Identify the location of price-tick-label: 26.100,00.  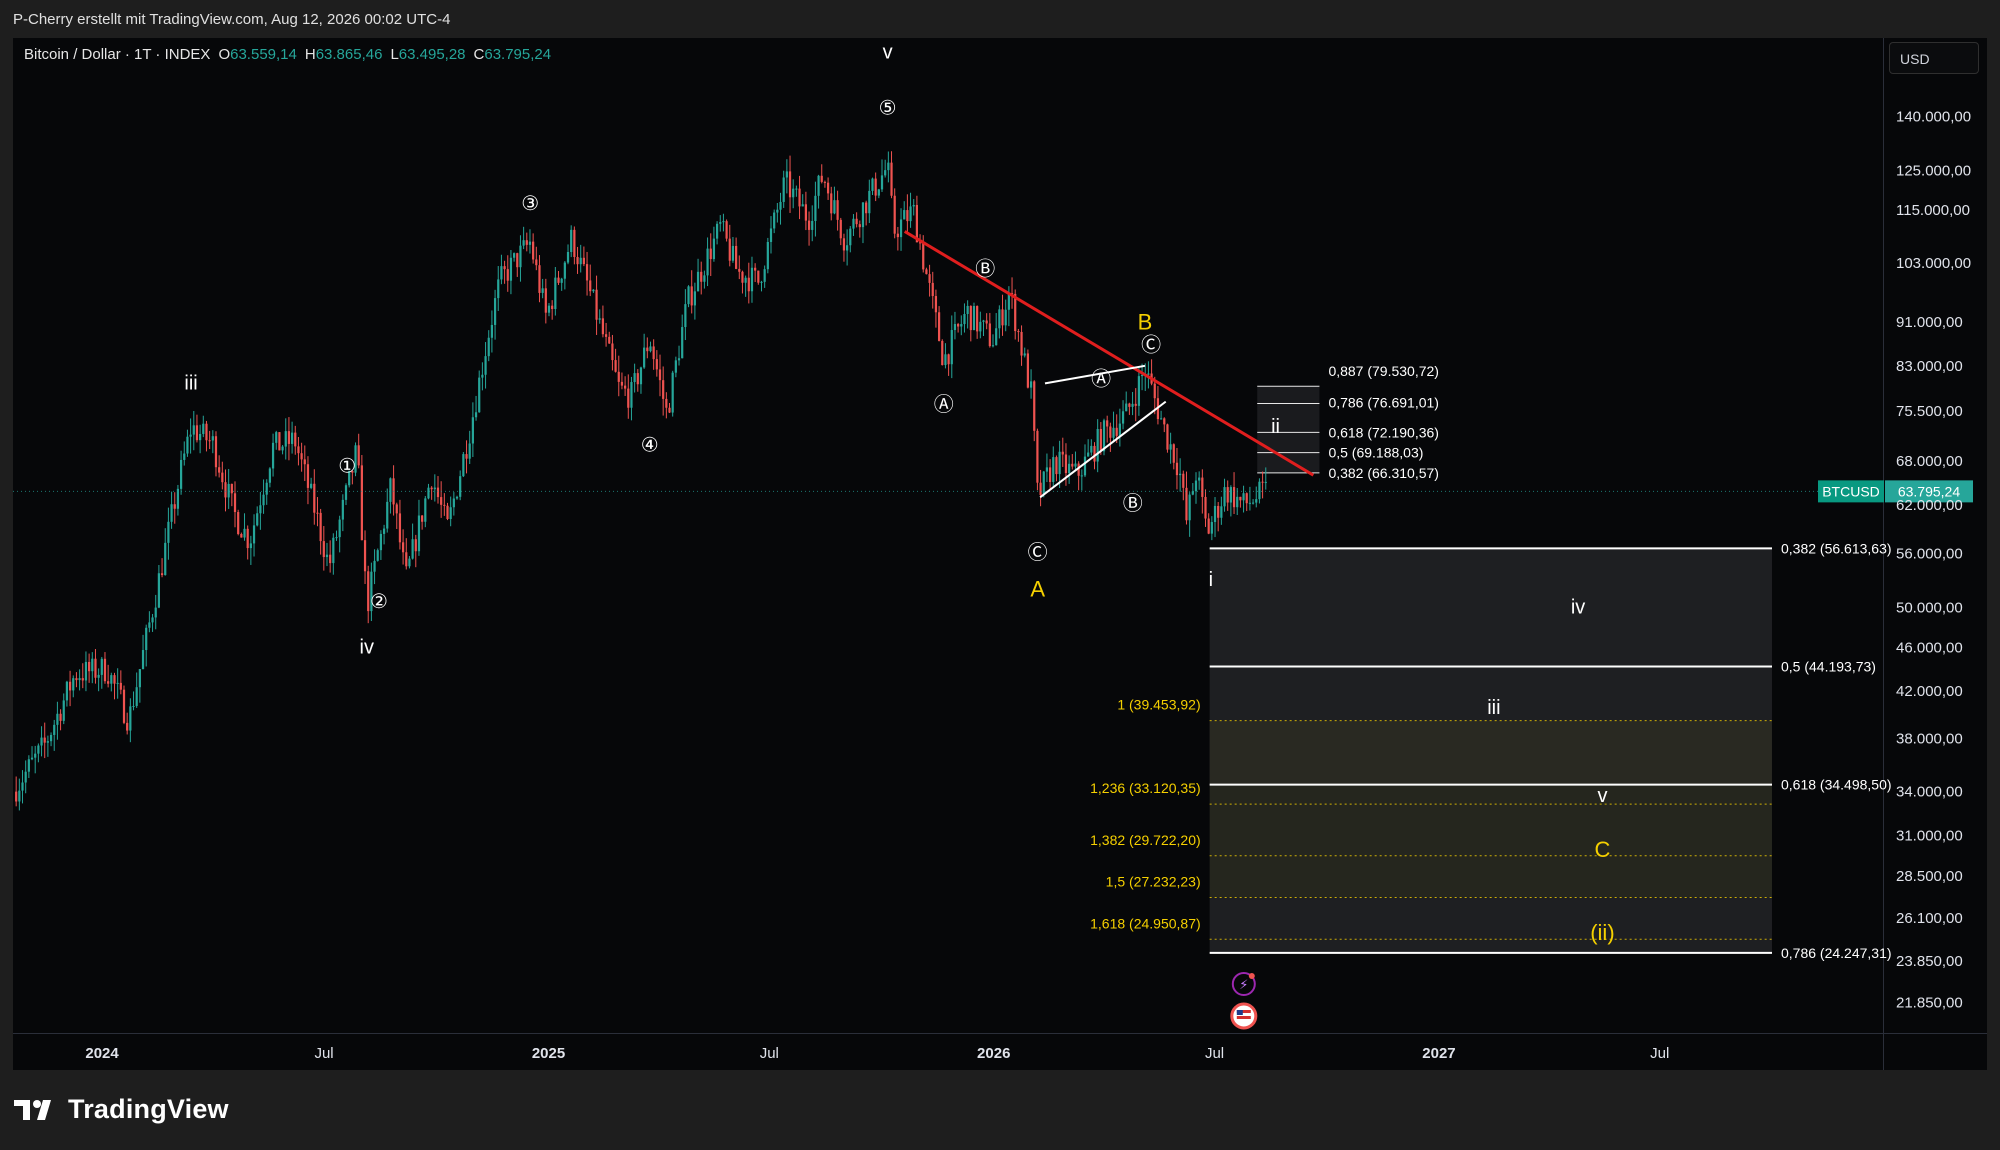
(1929, 918).